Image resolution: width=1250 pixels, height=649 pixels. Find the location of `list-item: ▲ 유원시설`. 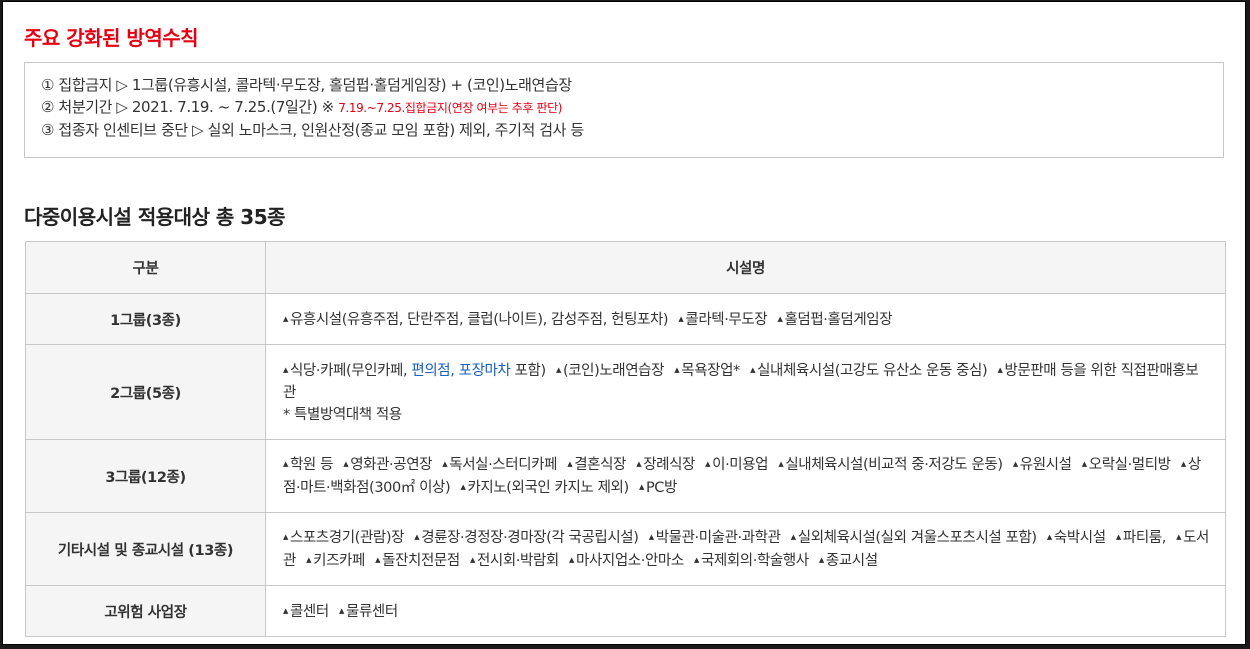

list-item: ▲ 유원시설 is located at coordinates (1042, 465).